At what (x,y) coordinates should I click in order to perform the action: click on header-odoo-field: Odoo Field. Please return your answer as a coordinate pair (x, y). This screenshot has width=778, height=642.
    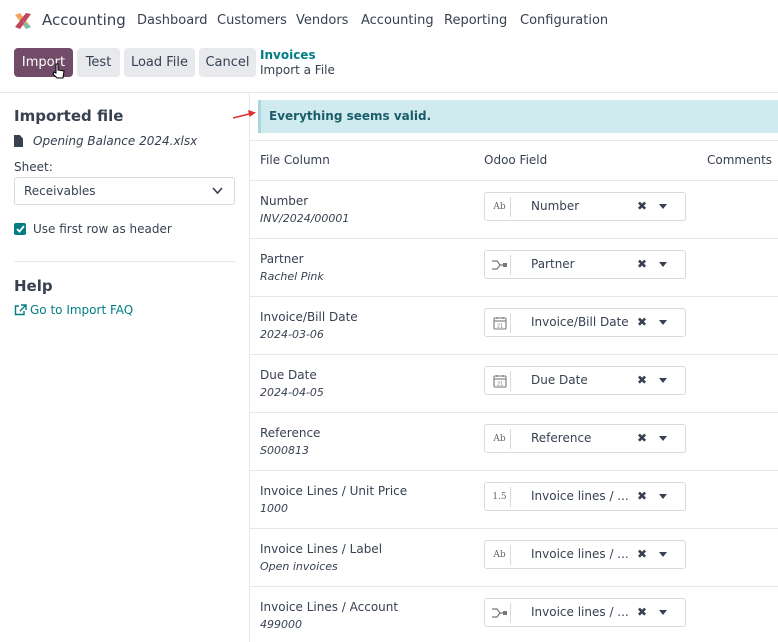
    Looking at the image, I should click on (516, 160).